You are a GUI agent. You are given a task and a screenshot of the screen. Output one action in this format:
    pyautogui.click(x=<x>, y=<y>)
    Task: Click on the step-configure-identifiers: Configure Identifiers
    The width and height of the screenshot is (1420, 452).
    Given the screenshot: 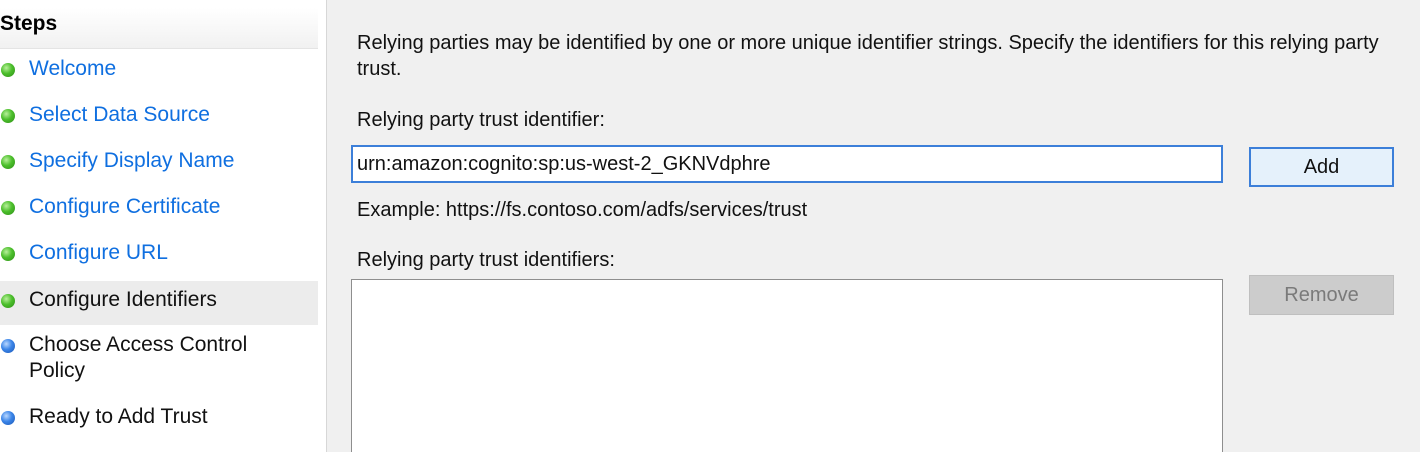 What is the action you would take?
    pyautogui.click(x=159, y=303)
    